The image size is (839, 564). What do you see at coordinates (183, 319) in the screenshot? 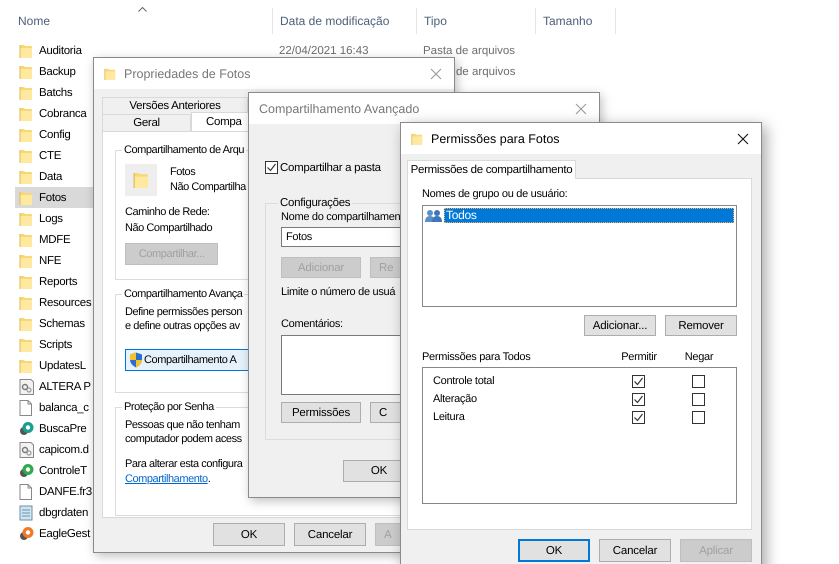
I see `description-text: Define permissões person e define outras opções av` at bounding box center [183, 319].